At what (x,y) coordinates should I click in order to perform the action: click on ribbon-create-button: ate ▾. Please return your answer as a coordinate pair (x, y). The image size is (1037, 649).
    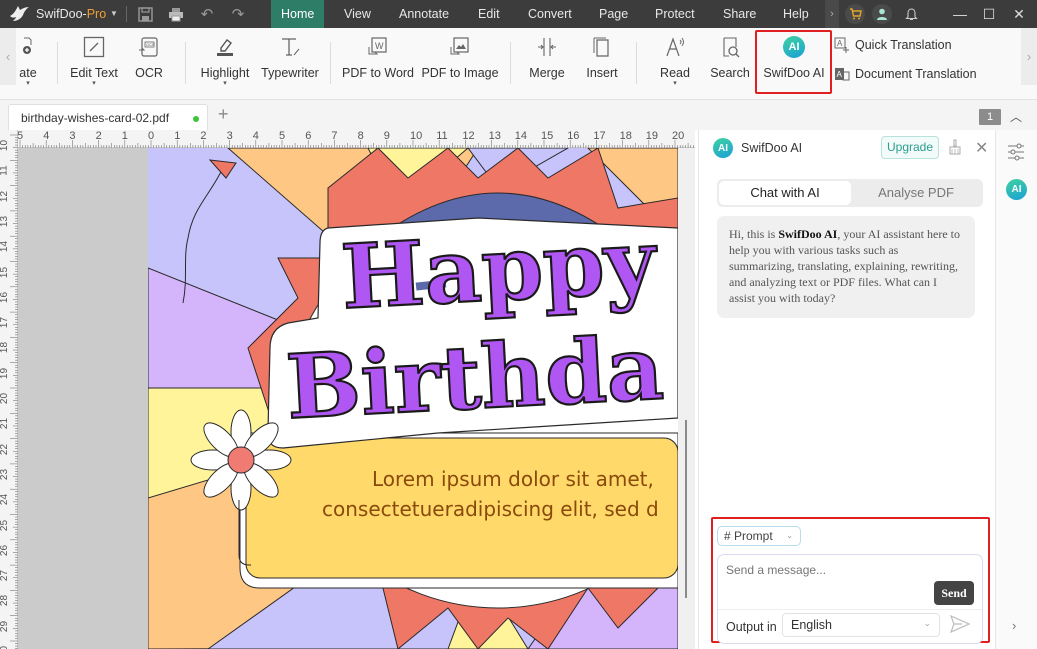
    Looking at the image, I should click on (28, 64).